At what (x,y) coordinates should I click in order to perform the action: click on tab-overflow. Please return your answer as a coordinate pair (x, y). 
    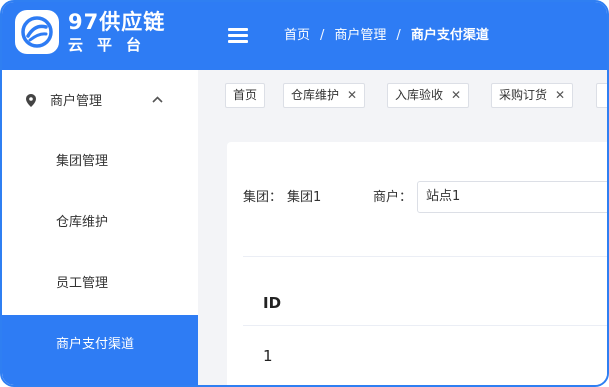
    Looking at the image, I should click on (601, 95).